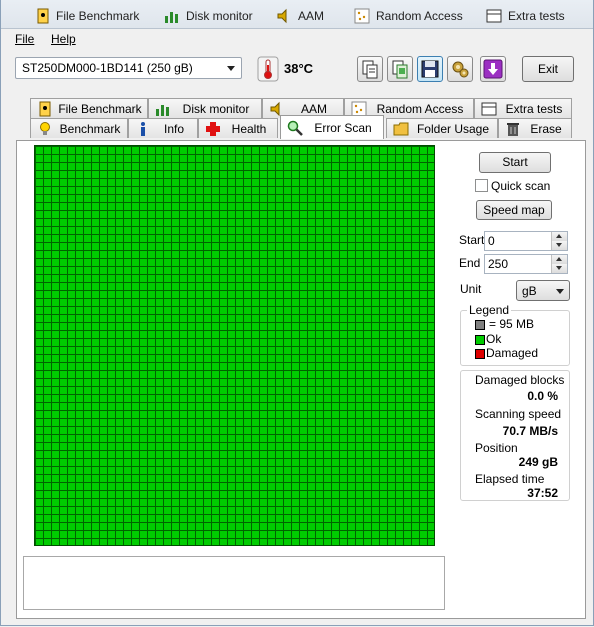 The height and width of the screenshot is (627, 594). What do you see at coordinates (489, 310) in the screenshot?
I see `legend-title: Legend` at bounding box center [489, 310].